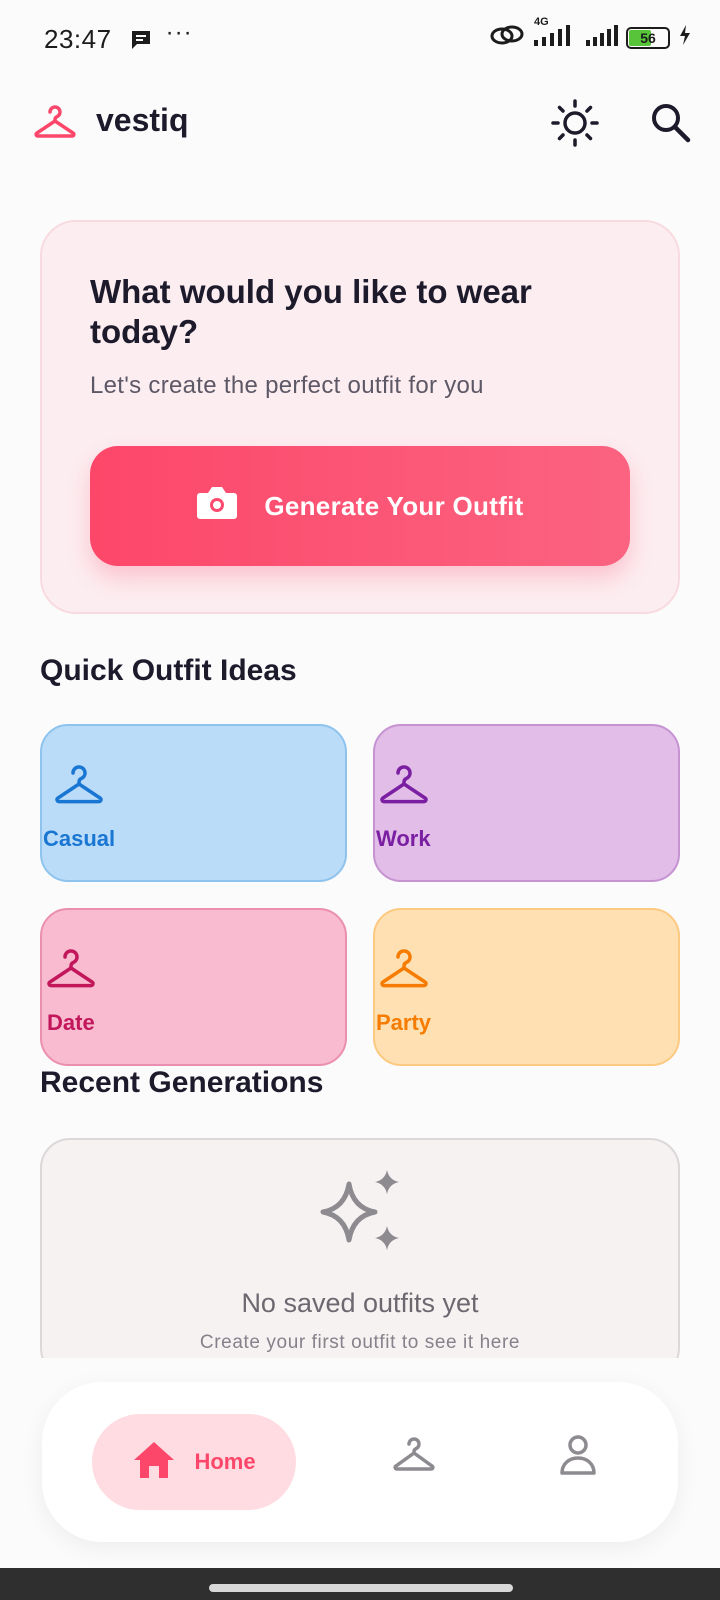 This screenshot has width=720, height=1600. What do you see at coordinates (361, 1588) in the screenshot?
I see `home-gesture-handle` at bounding box center [361, 1588].